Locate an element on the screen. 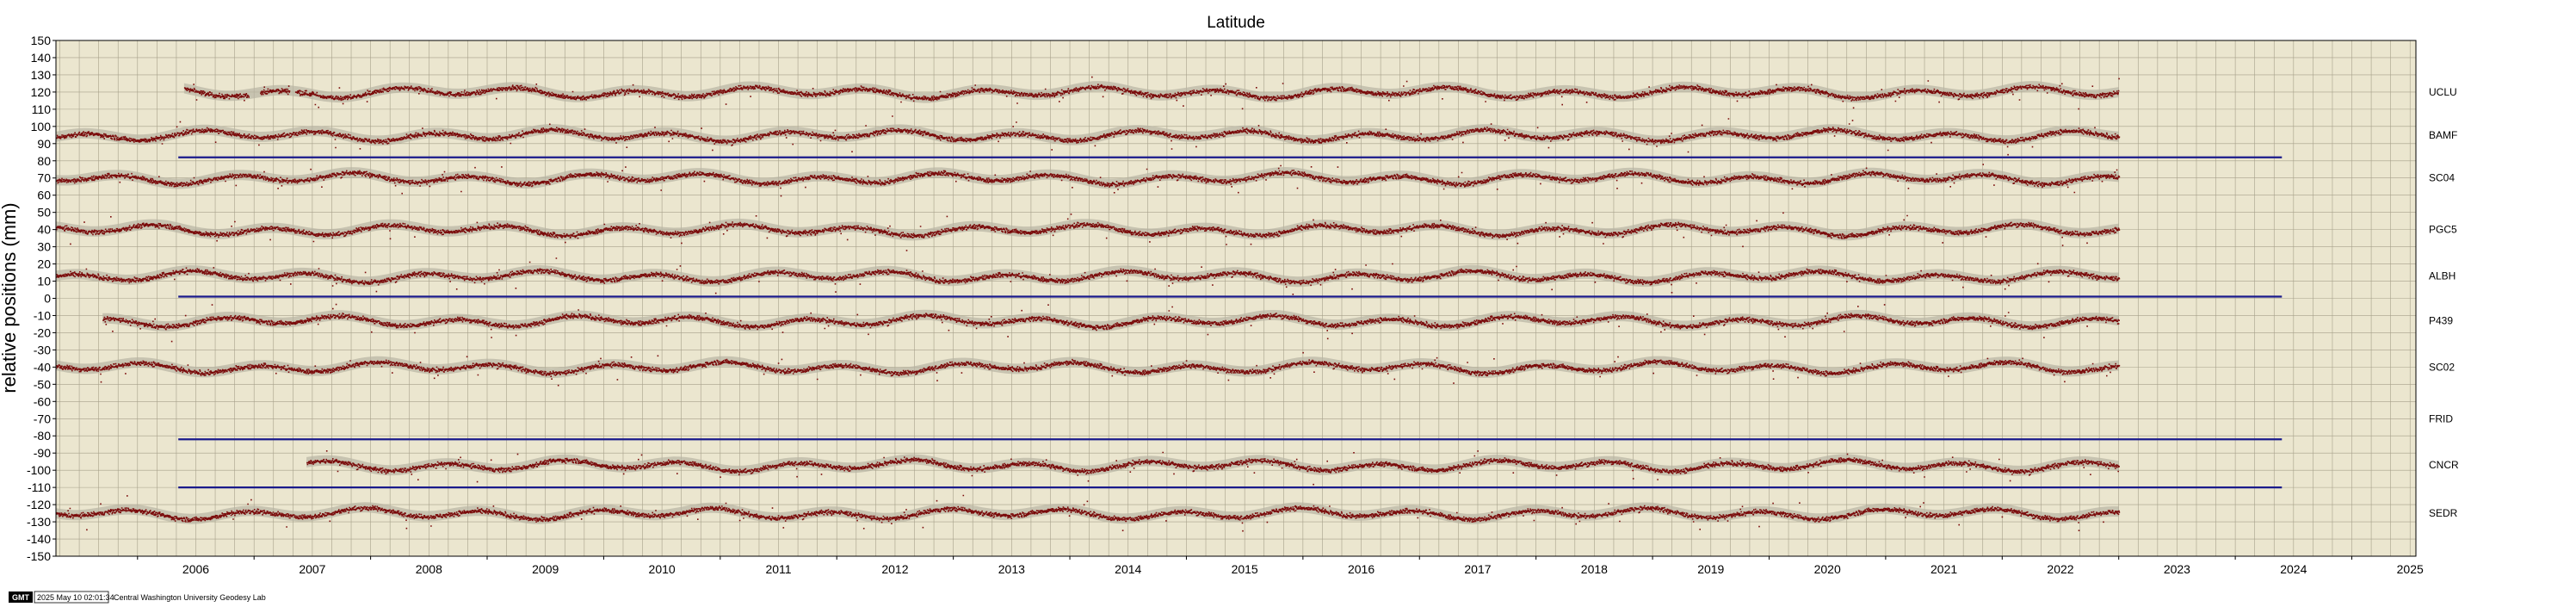  x-tick-label: 2024 is located at coordinates (2293, 569).